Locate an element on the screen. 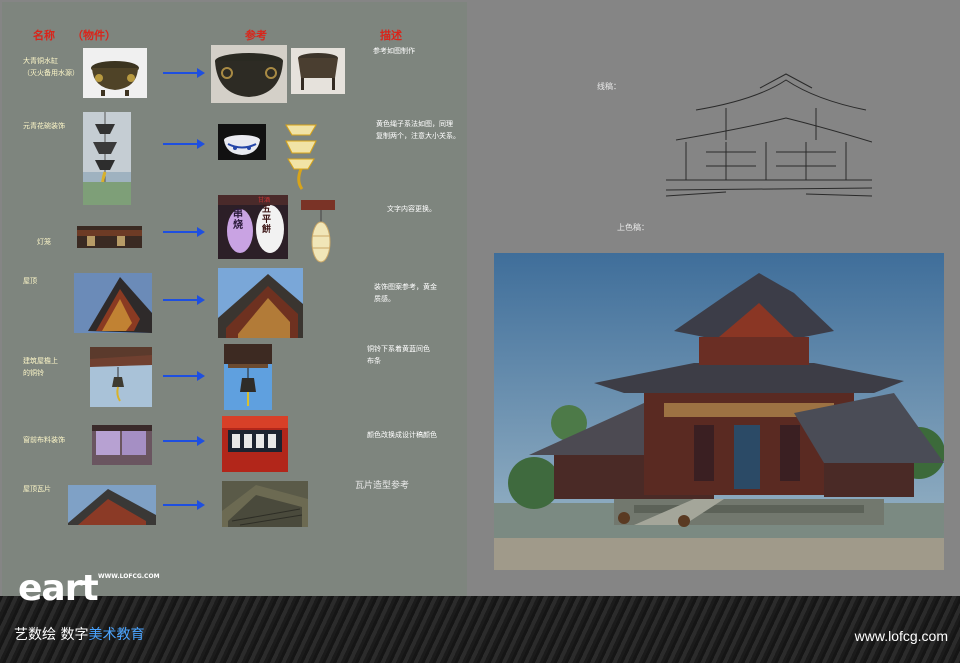 This screenshot has width=960, height=663. water-vat-reference-photo is located at coordinates (249, 74).